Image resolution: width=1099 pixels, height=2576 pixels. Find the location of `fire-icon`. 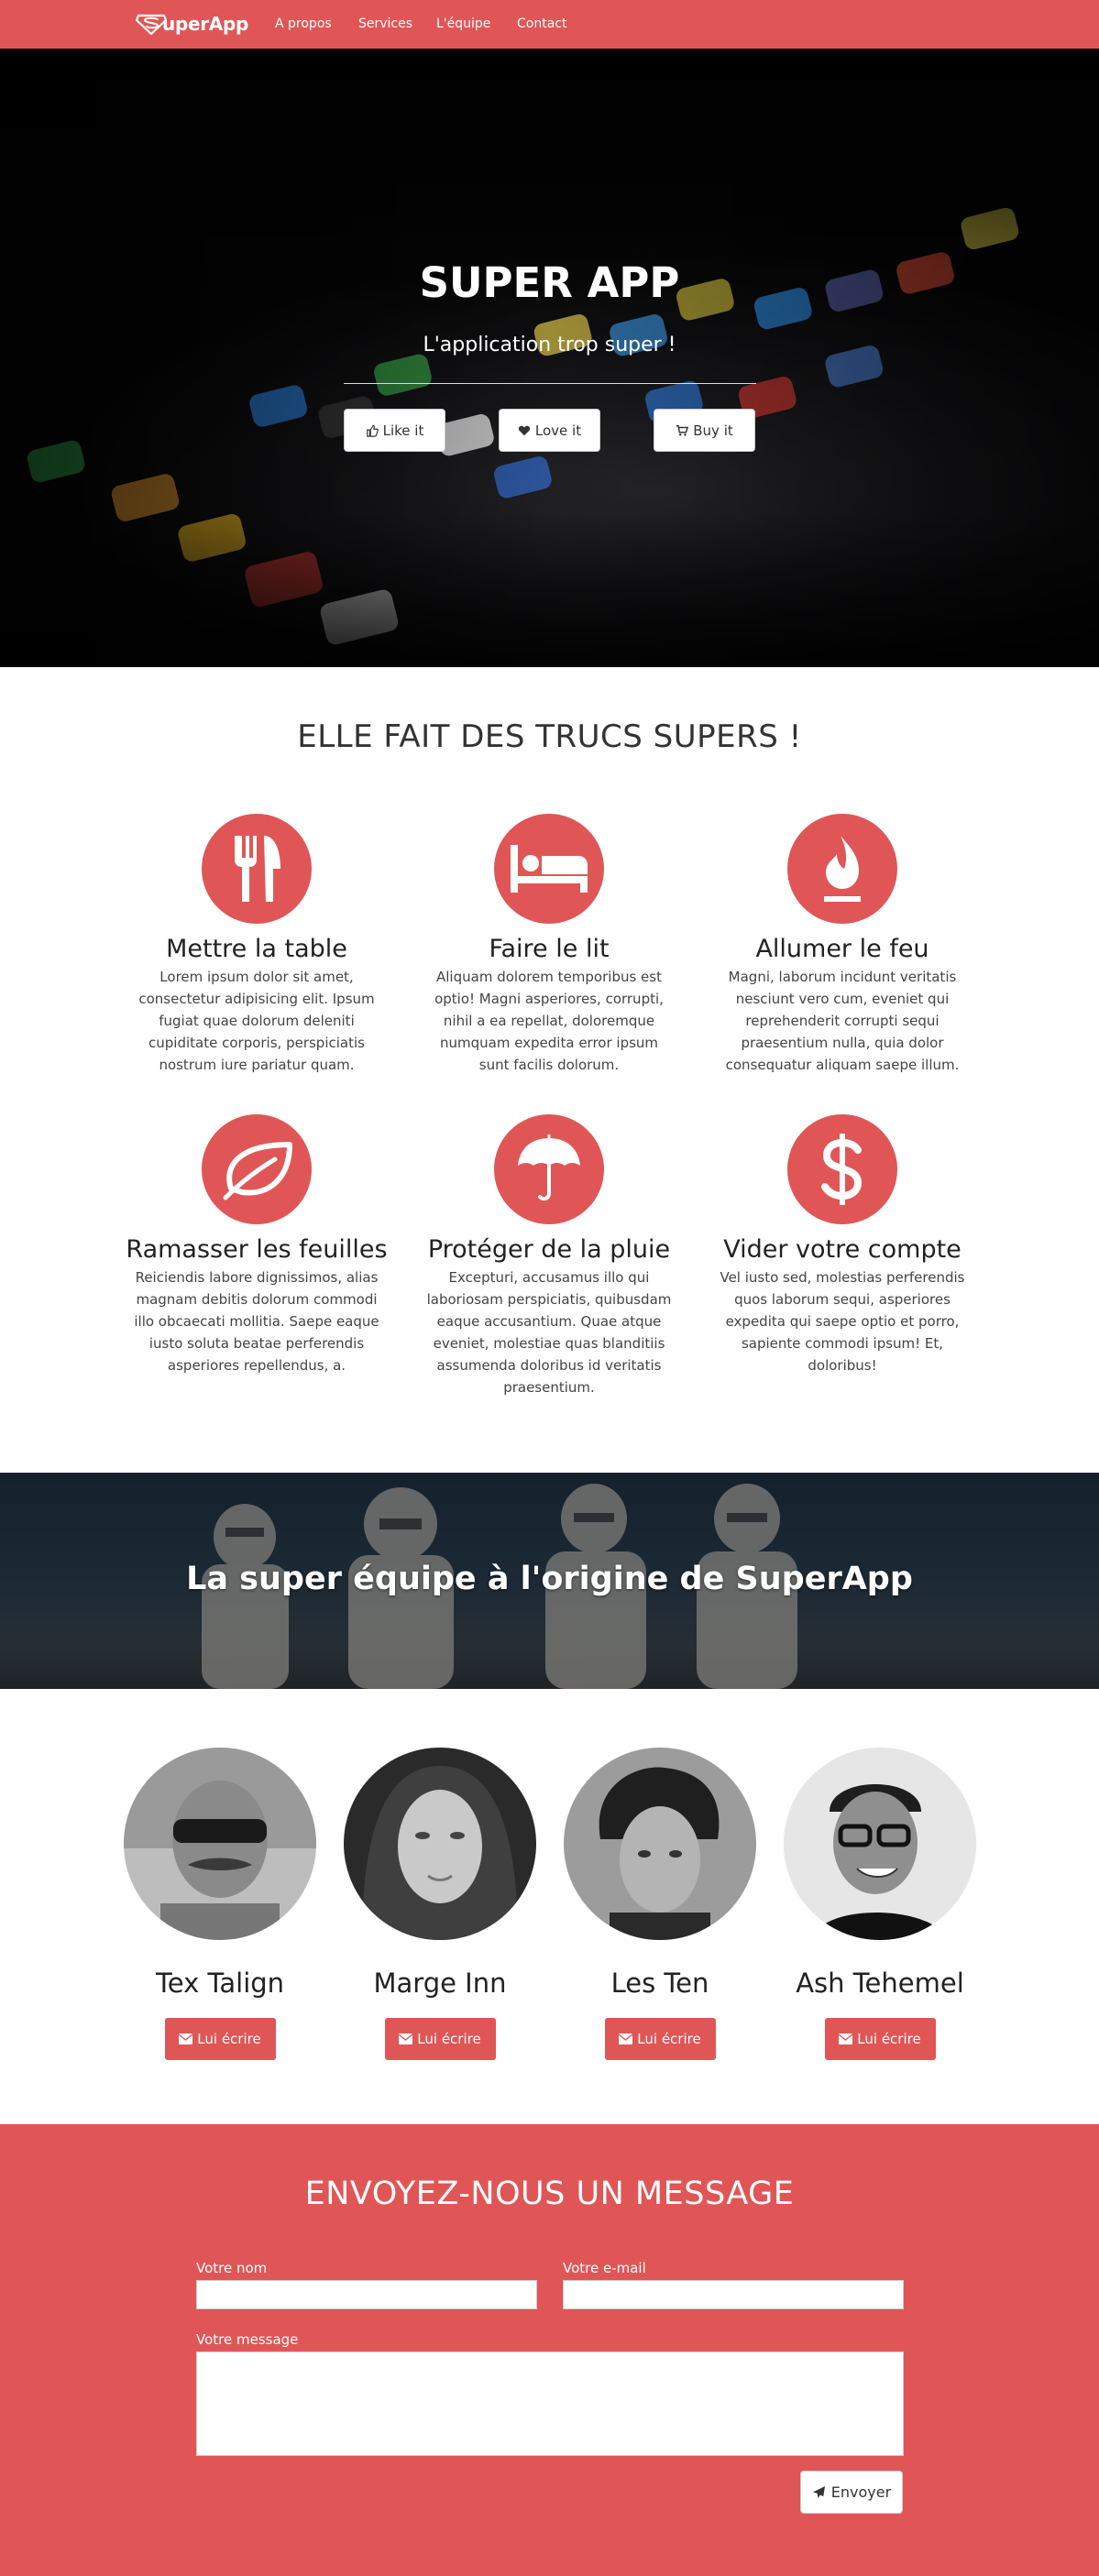

fire-icon is located at coordinates (842, 869).